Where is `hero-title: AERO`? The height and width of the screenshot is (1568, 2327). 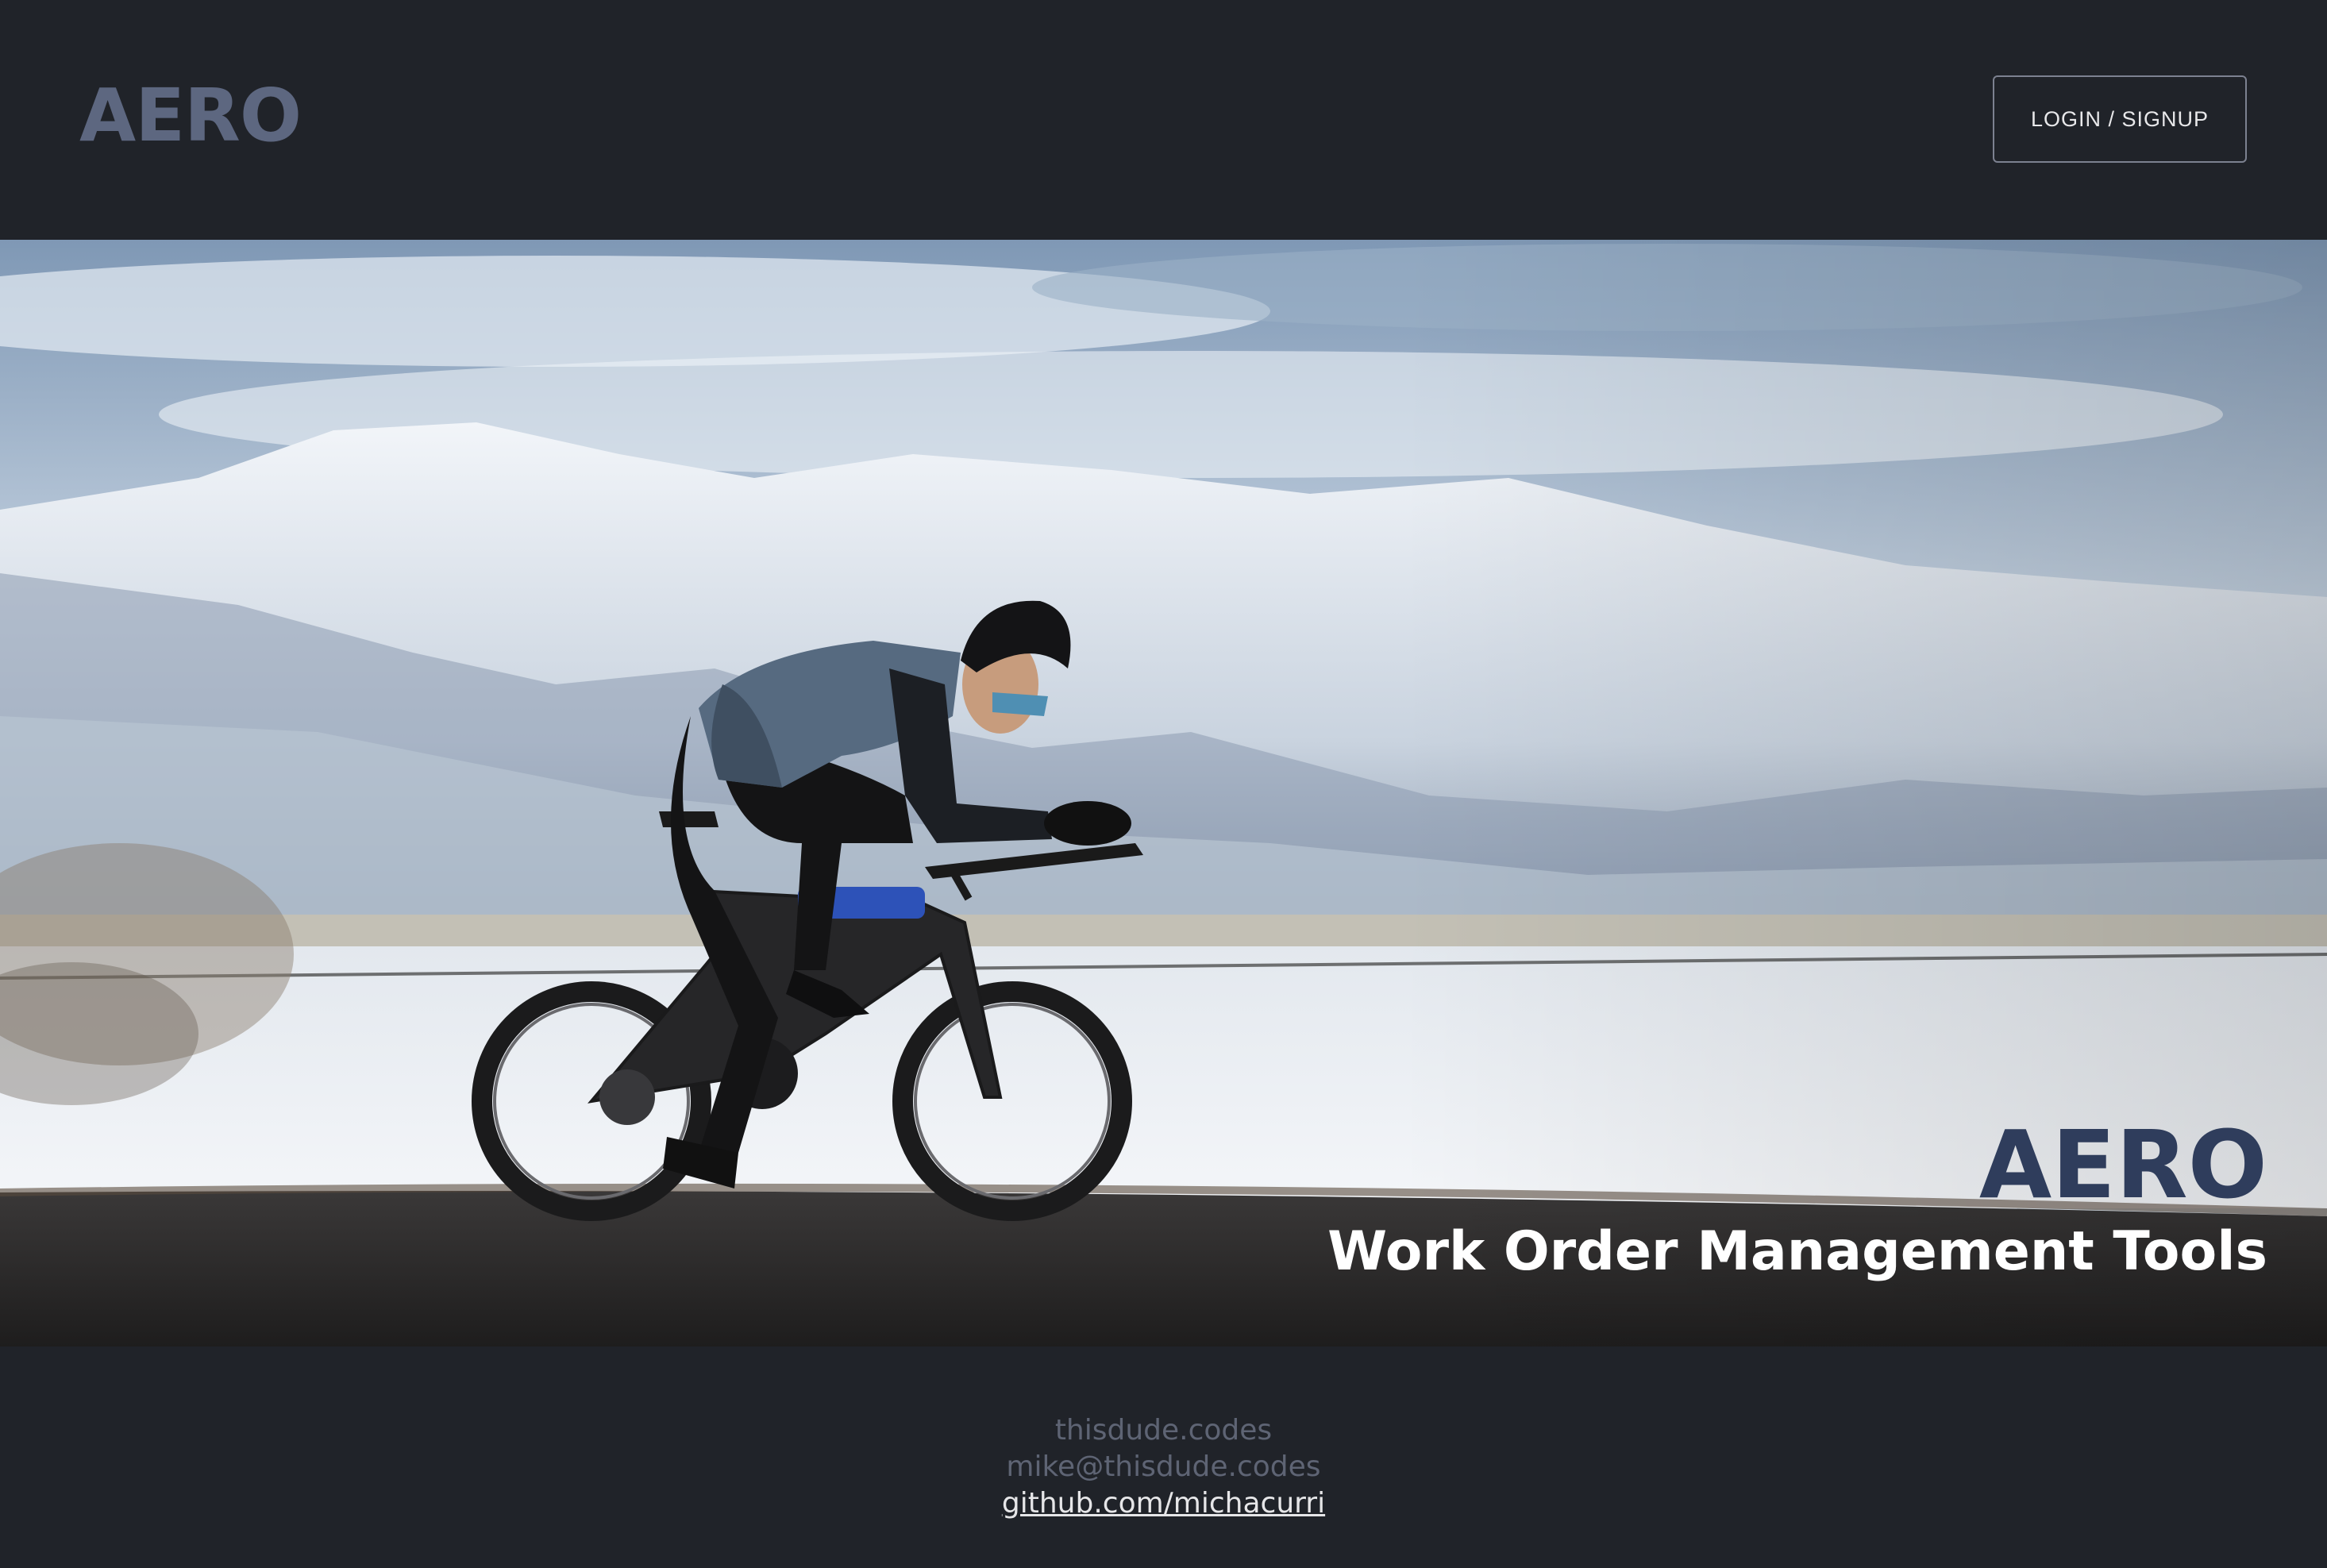
hero-title: AERO is located at coordinates (2122, 1164).